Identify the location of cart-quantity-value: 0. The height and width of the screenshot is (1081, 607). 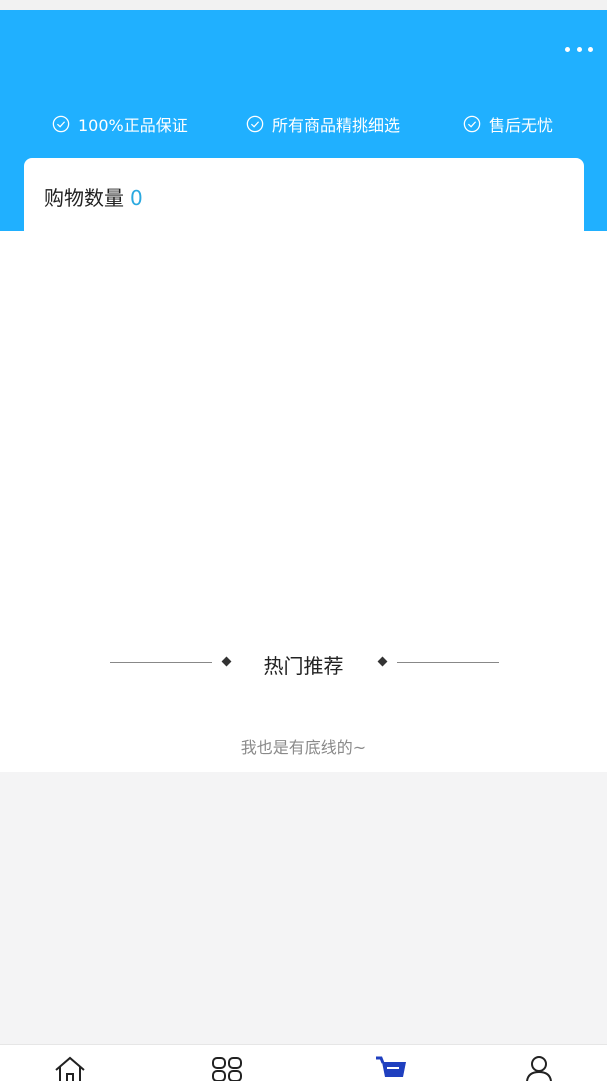
(136, 198).